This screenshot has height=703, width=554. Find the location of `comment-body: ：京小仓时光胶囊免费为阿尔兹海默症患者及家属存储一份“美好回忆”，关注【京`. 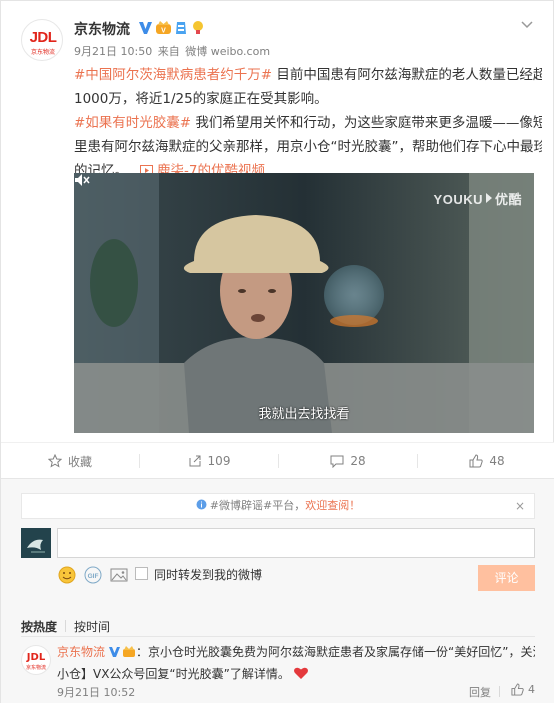

comment-body: ：京小仓时光胶囊免费为阿尔兹海默症患者及家属存储一份“美好回忆”，关注【京 is located at coordinates (335, 652).